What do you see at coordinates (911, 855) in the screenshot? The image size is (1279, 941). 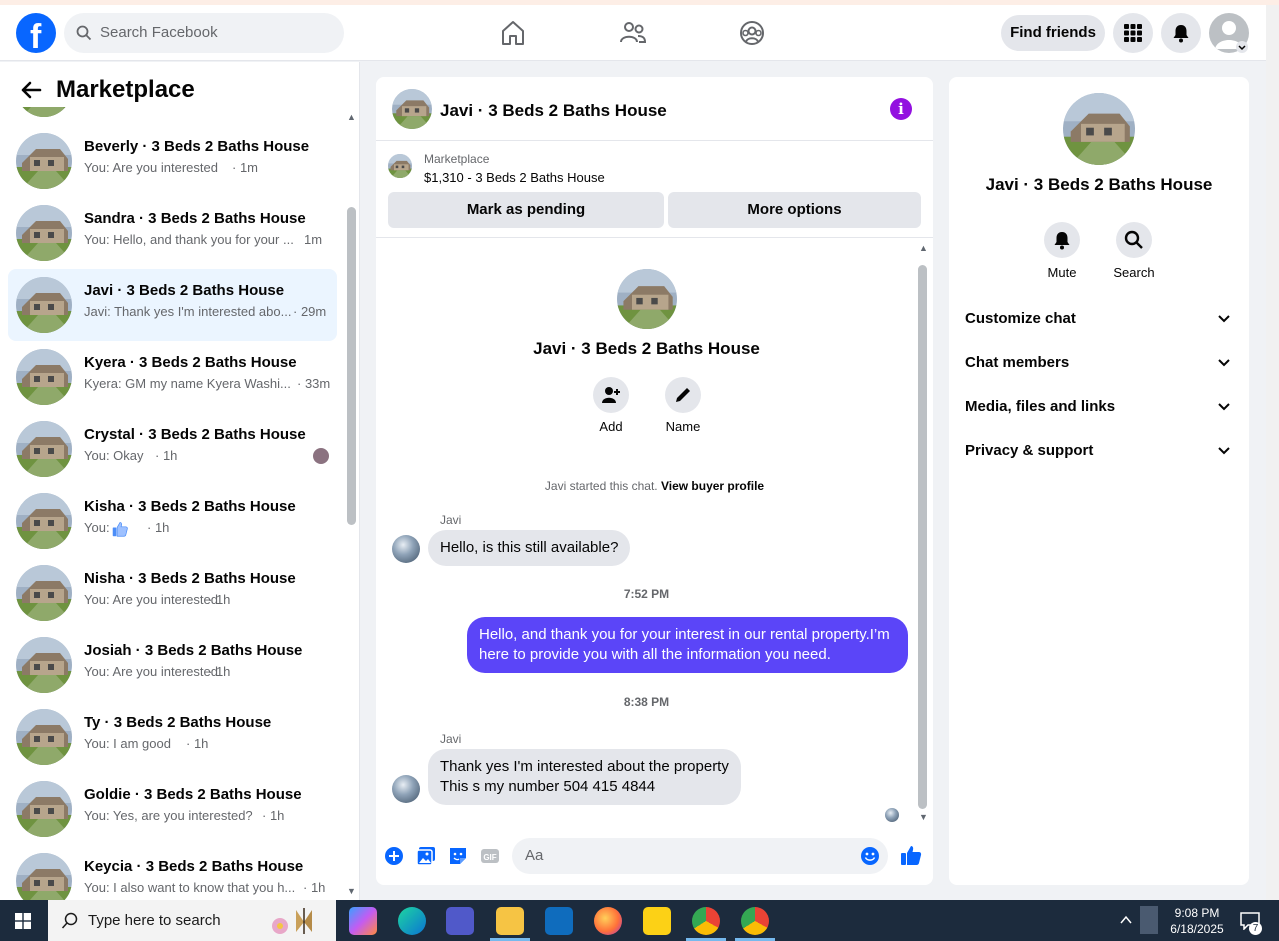 I see `thumbs-up-icon` at bounding box center [911, 855].